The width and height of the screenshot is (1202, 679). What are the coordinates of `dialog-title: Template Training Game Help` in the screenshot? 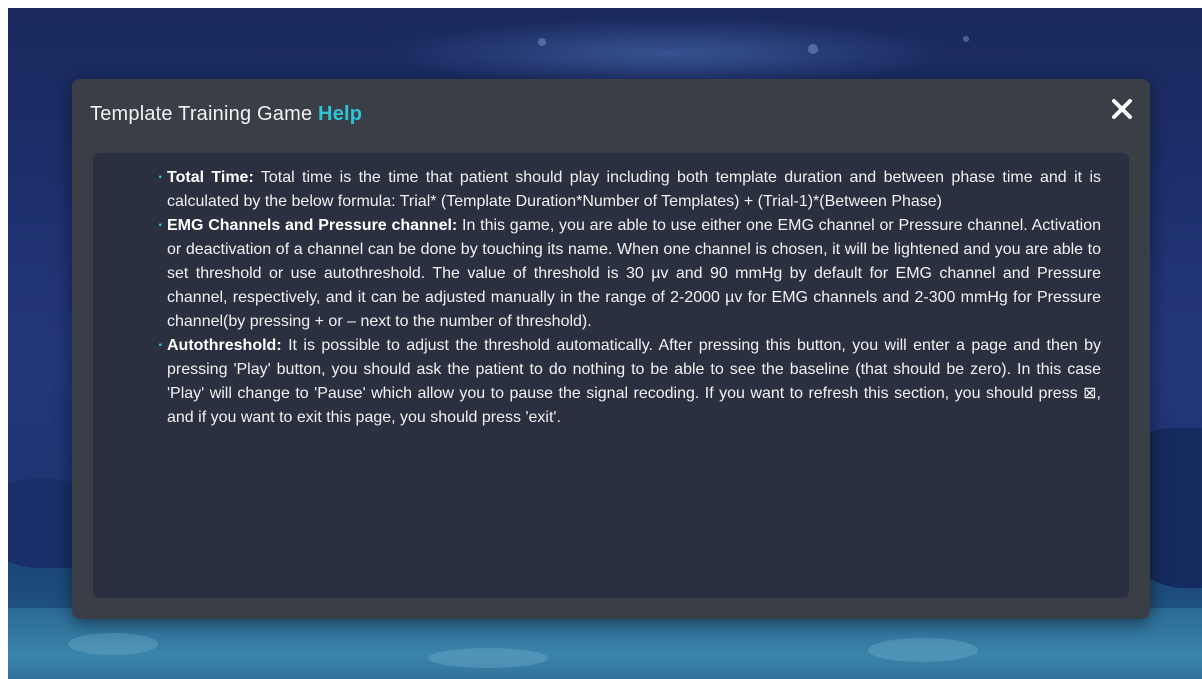 It's located at (226, 114).